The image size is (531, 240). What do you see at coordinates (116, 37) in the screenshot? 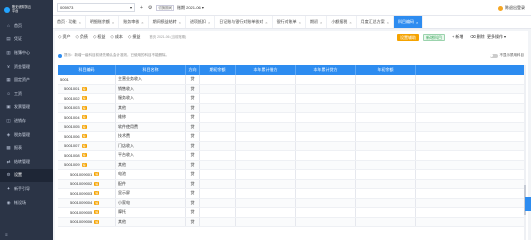
I see `category-button: ◇ 成本` at bounding box center [116, 37].